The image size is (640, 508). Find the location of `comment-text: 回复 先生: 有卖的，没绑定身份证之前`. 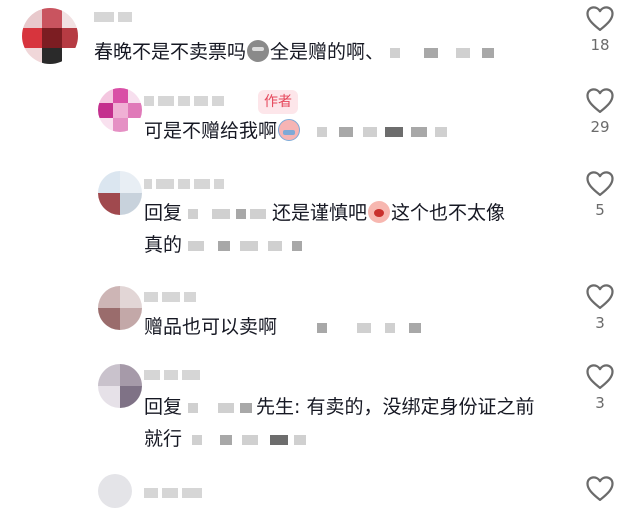

comment-text: 回复 先生: 有卖的，没绑定身份证之前 is located at coordinates (339, 407).